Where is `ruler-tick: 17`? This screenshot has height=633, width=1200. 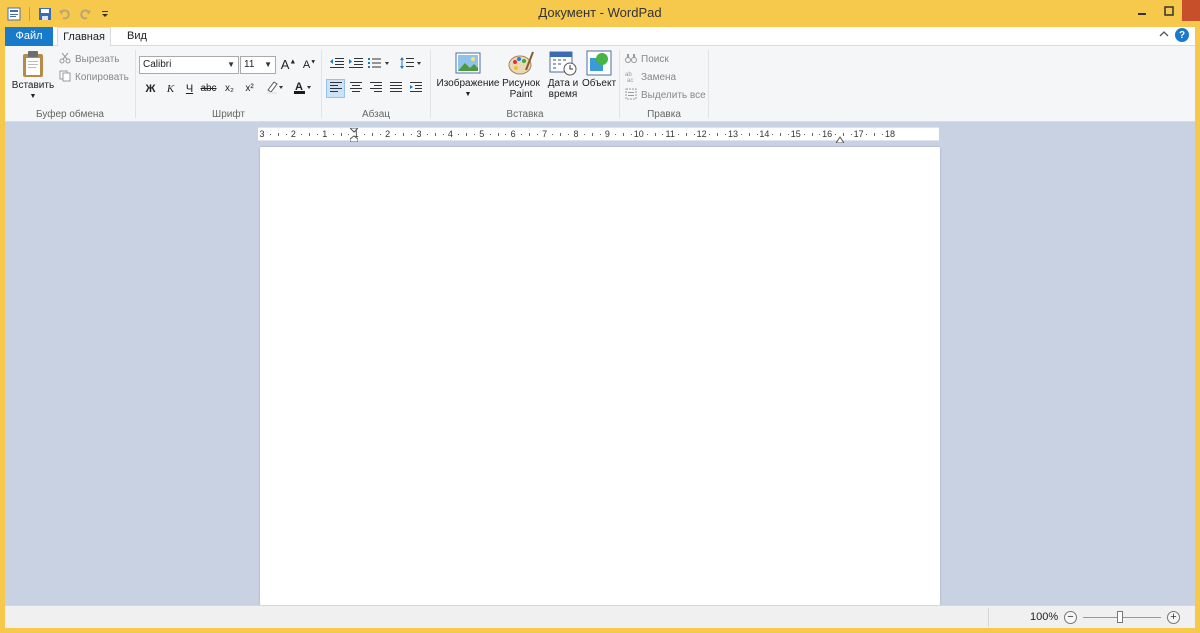 ruler-tick: 17 is located at coordinates (858, 134).